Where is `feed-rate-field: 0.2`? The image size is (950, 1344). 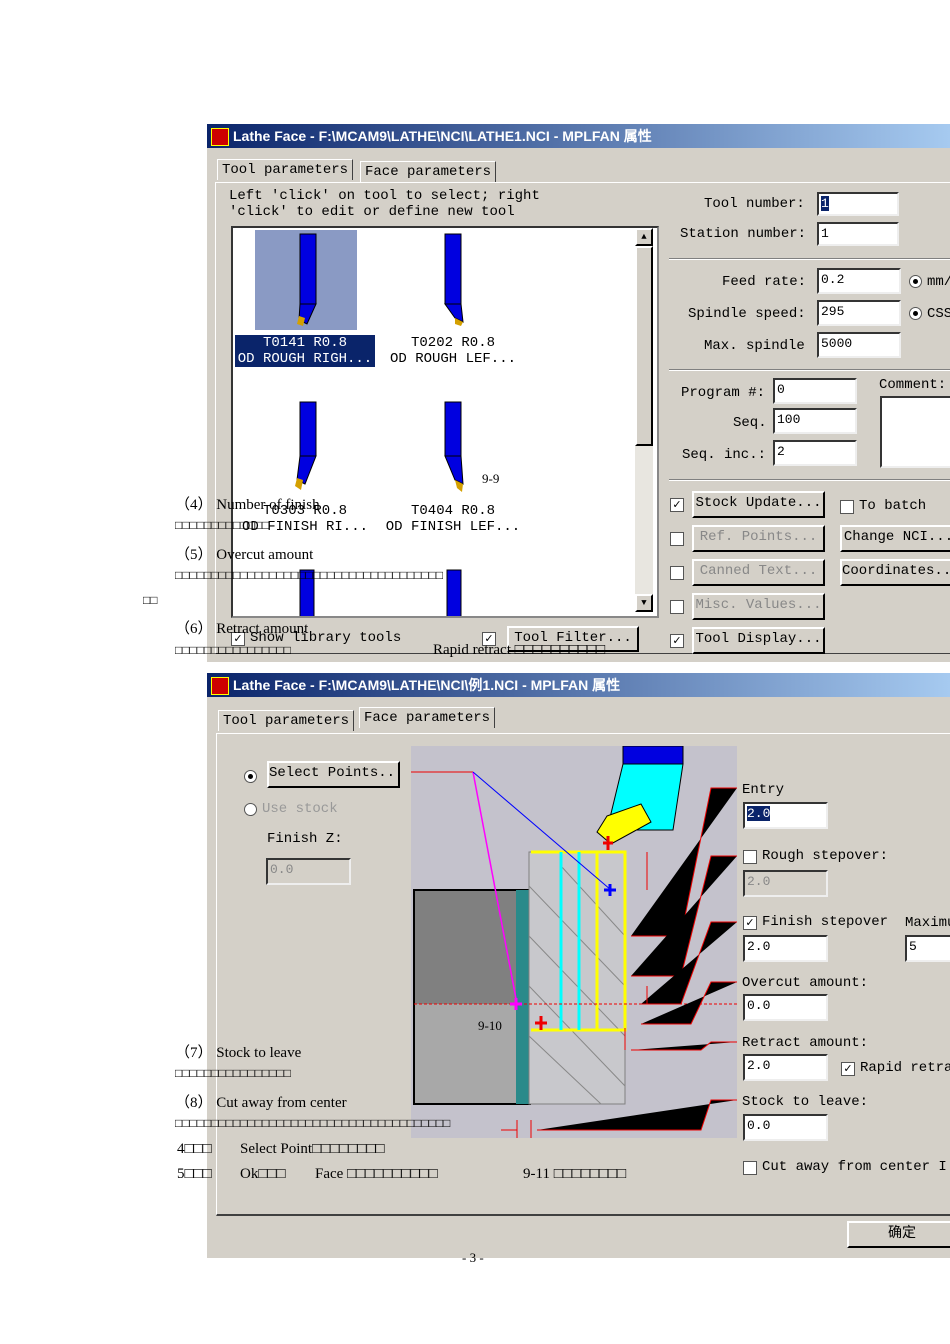
feed-rate-field: 0.2 is located at coordinates (859, 281).